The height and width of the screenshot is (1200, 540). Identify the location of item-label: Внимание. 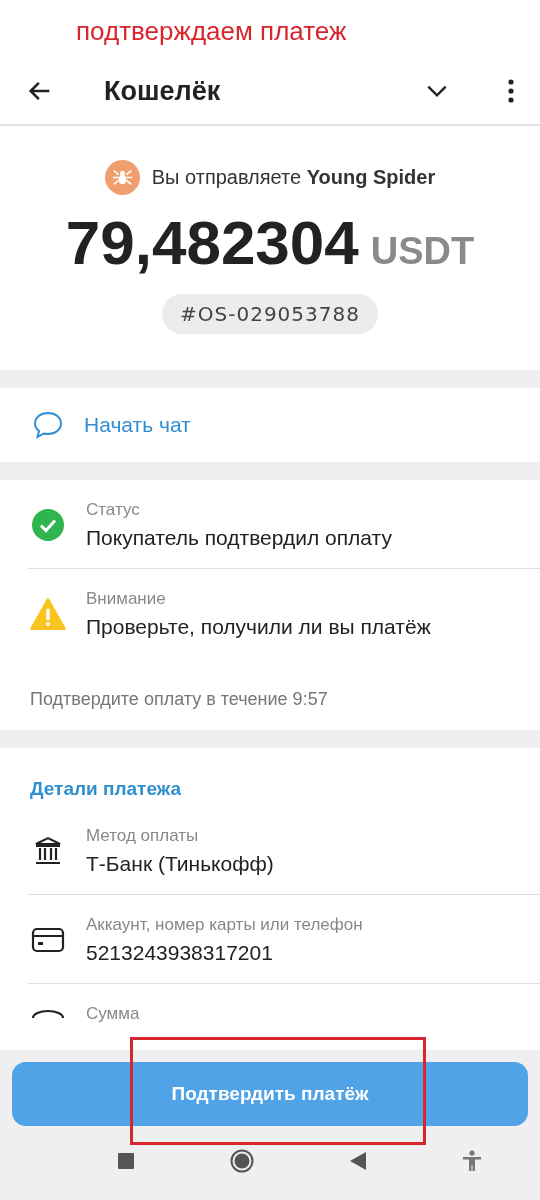
(126, 599).